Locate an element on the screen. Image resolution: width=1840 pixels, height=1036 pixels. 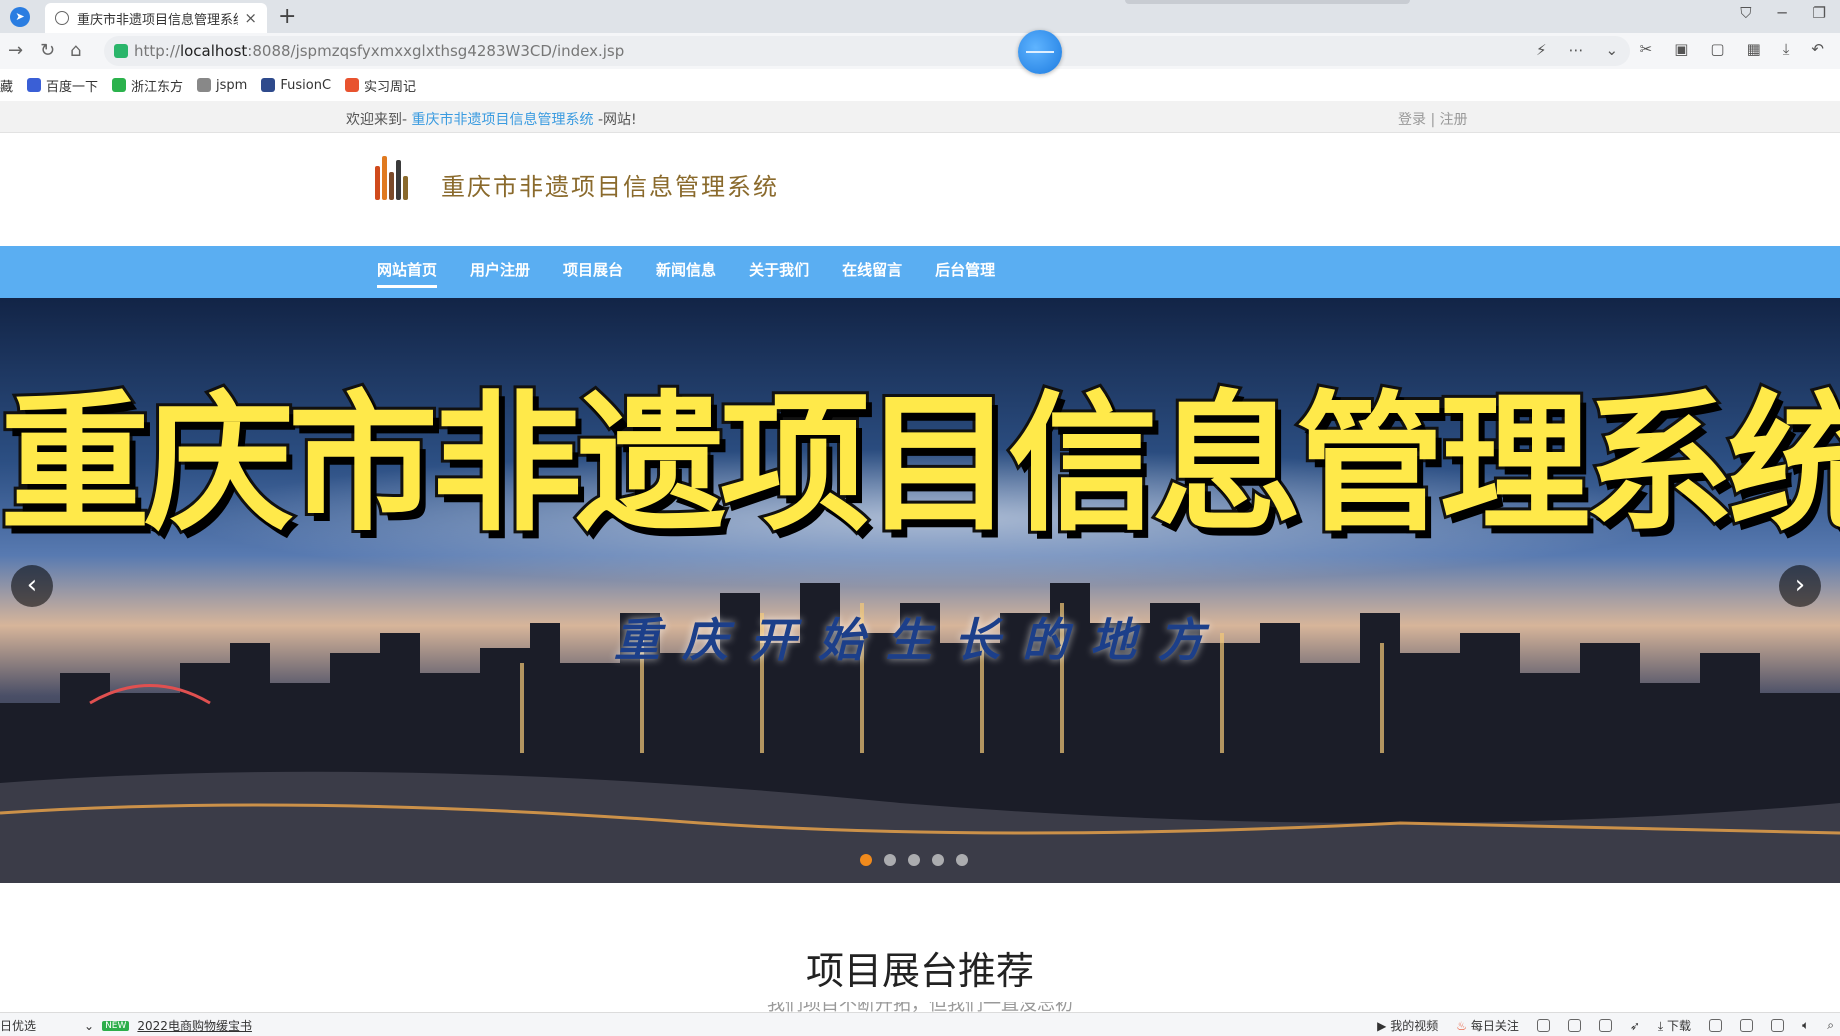
heart-icon is located at coordinates (1605, 1025).